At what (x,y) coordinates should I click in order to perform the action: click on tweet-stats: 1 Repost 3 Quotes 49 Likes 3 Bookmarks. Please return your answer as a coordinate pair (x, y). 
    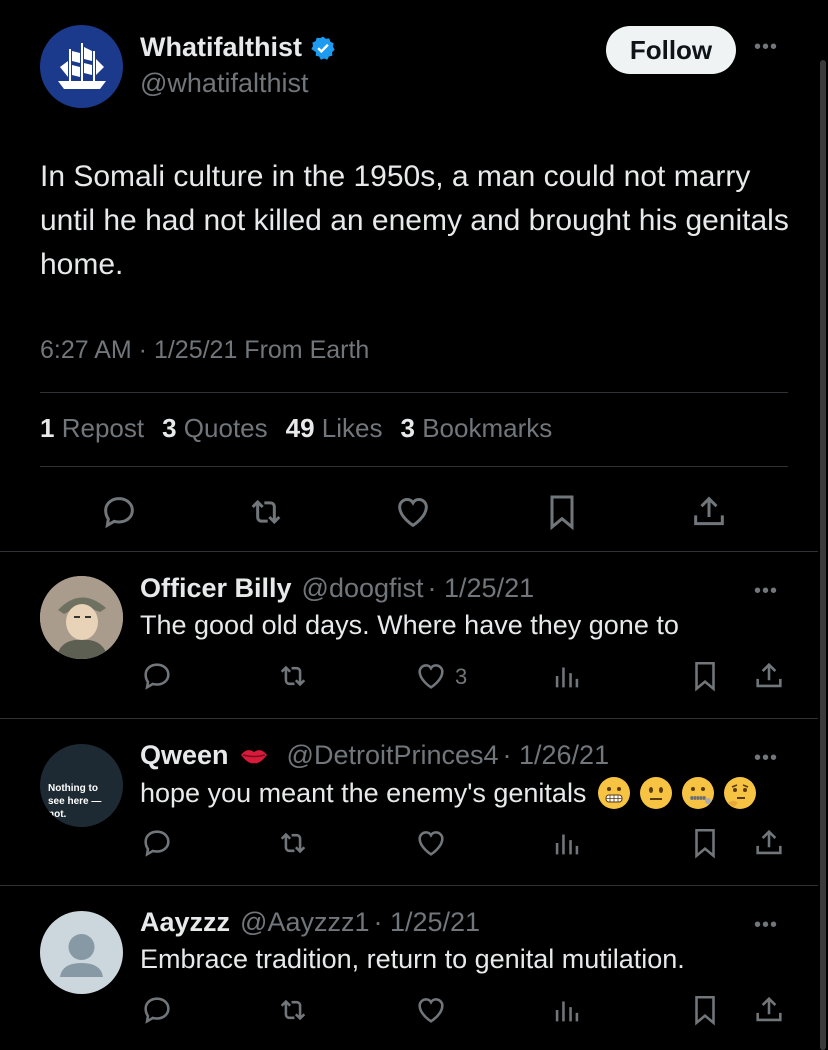
    Looking at the image, I should click on (296, 428).